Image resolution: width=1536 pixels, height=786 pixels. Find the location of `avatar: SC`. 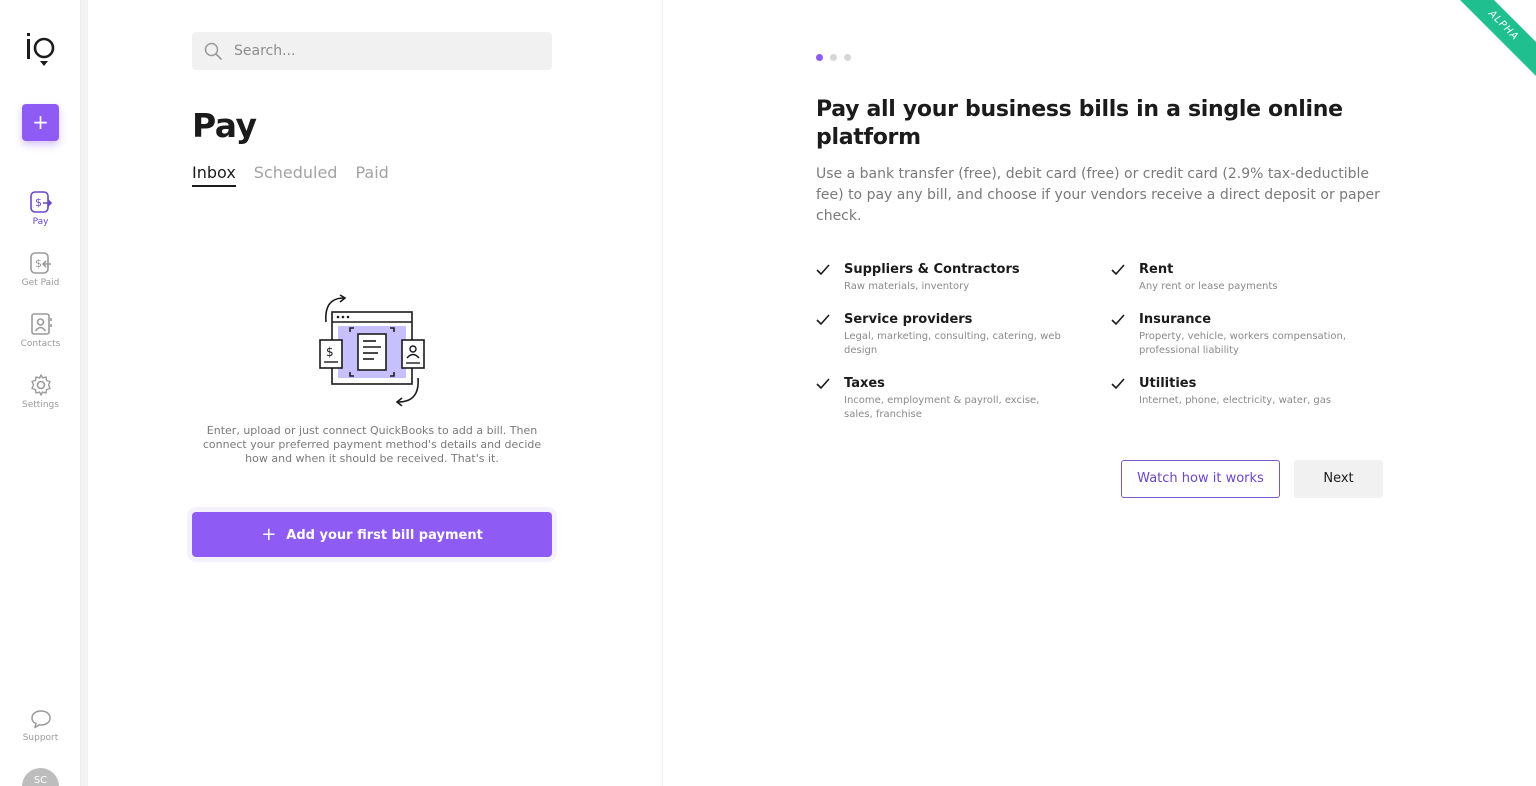

avatar: SC is located at coordinates (40, 777).